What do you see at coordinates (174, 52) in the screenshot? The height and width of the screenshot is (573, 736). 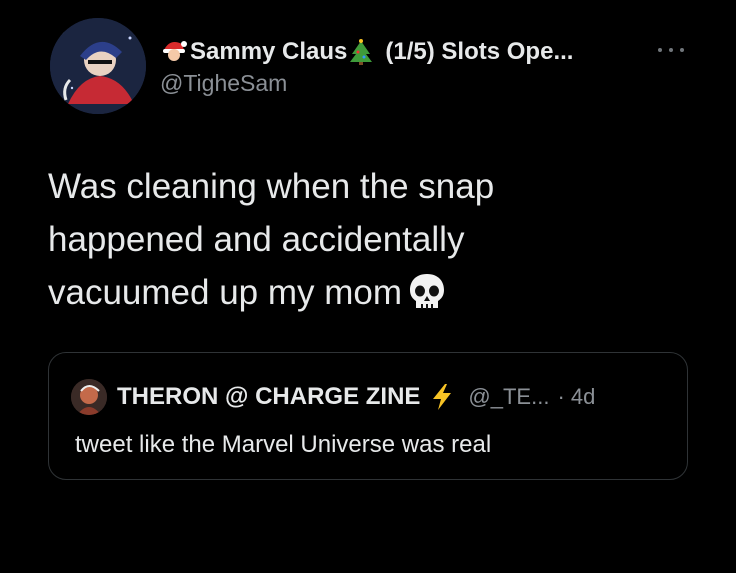 I see `santa-emoji-icon` at bounding box center [174, 52].